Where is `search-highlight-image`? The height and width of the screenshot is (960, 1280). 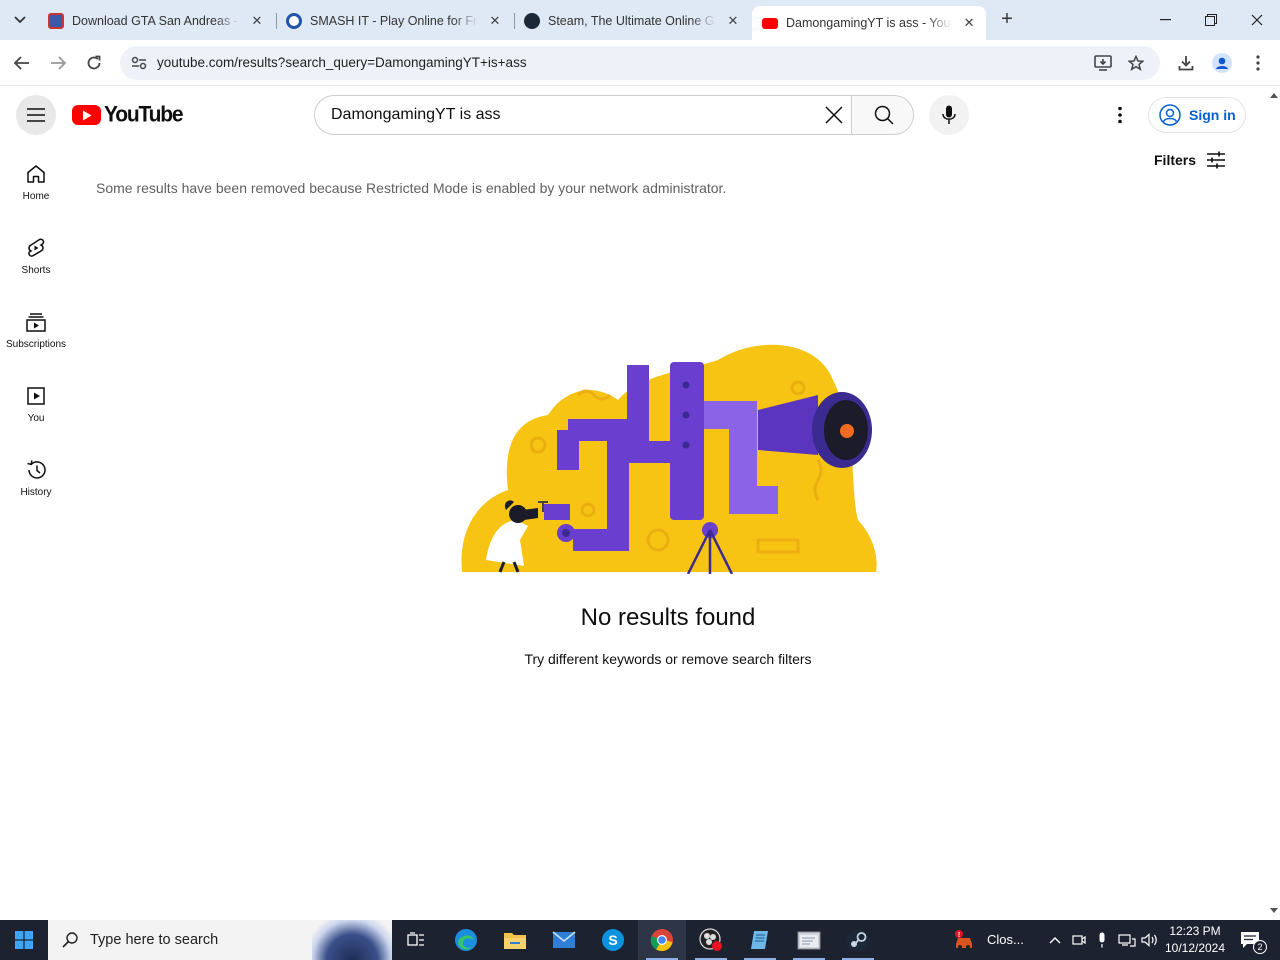 search-highlight-image is located at coordinates (352, 940).